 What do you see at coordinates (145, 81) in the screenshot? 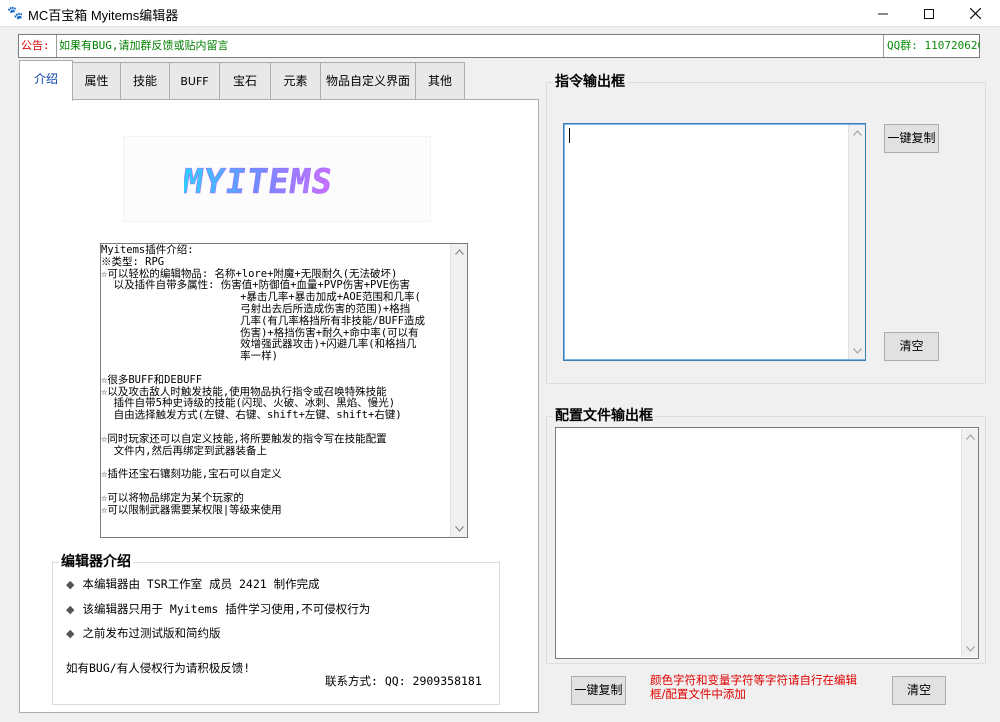
I see `tab-skills: 技能` at bounding box center [145, 81].